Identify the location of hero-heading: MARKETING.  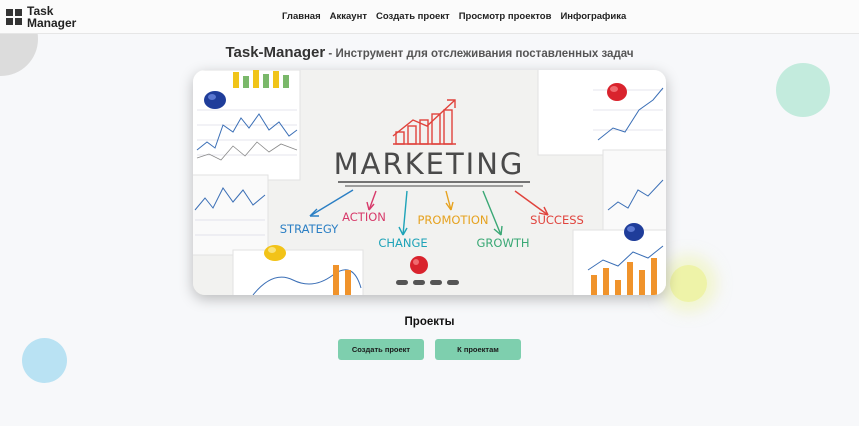
(429, 164).